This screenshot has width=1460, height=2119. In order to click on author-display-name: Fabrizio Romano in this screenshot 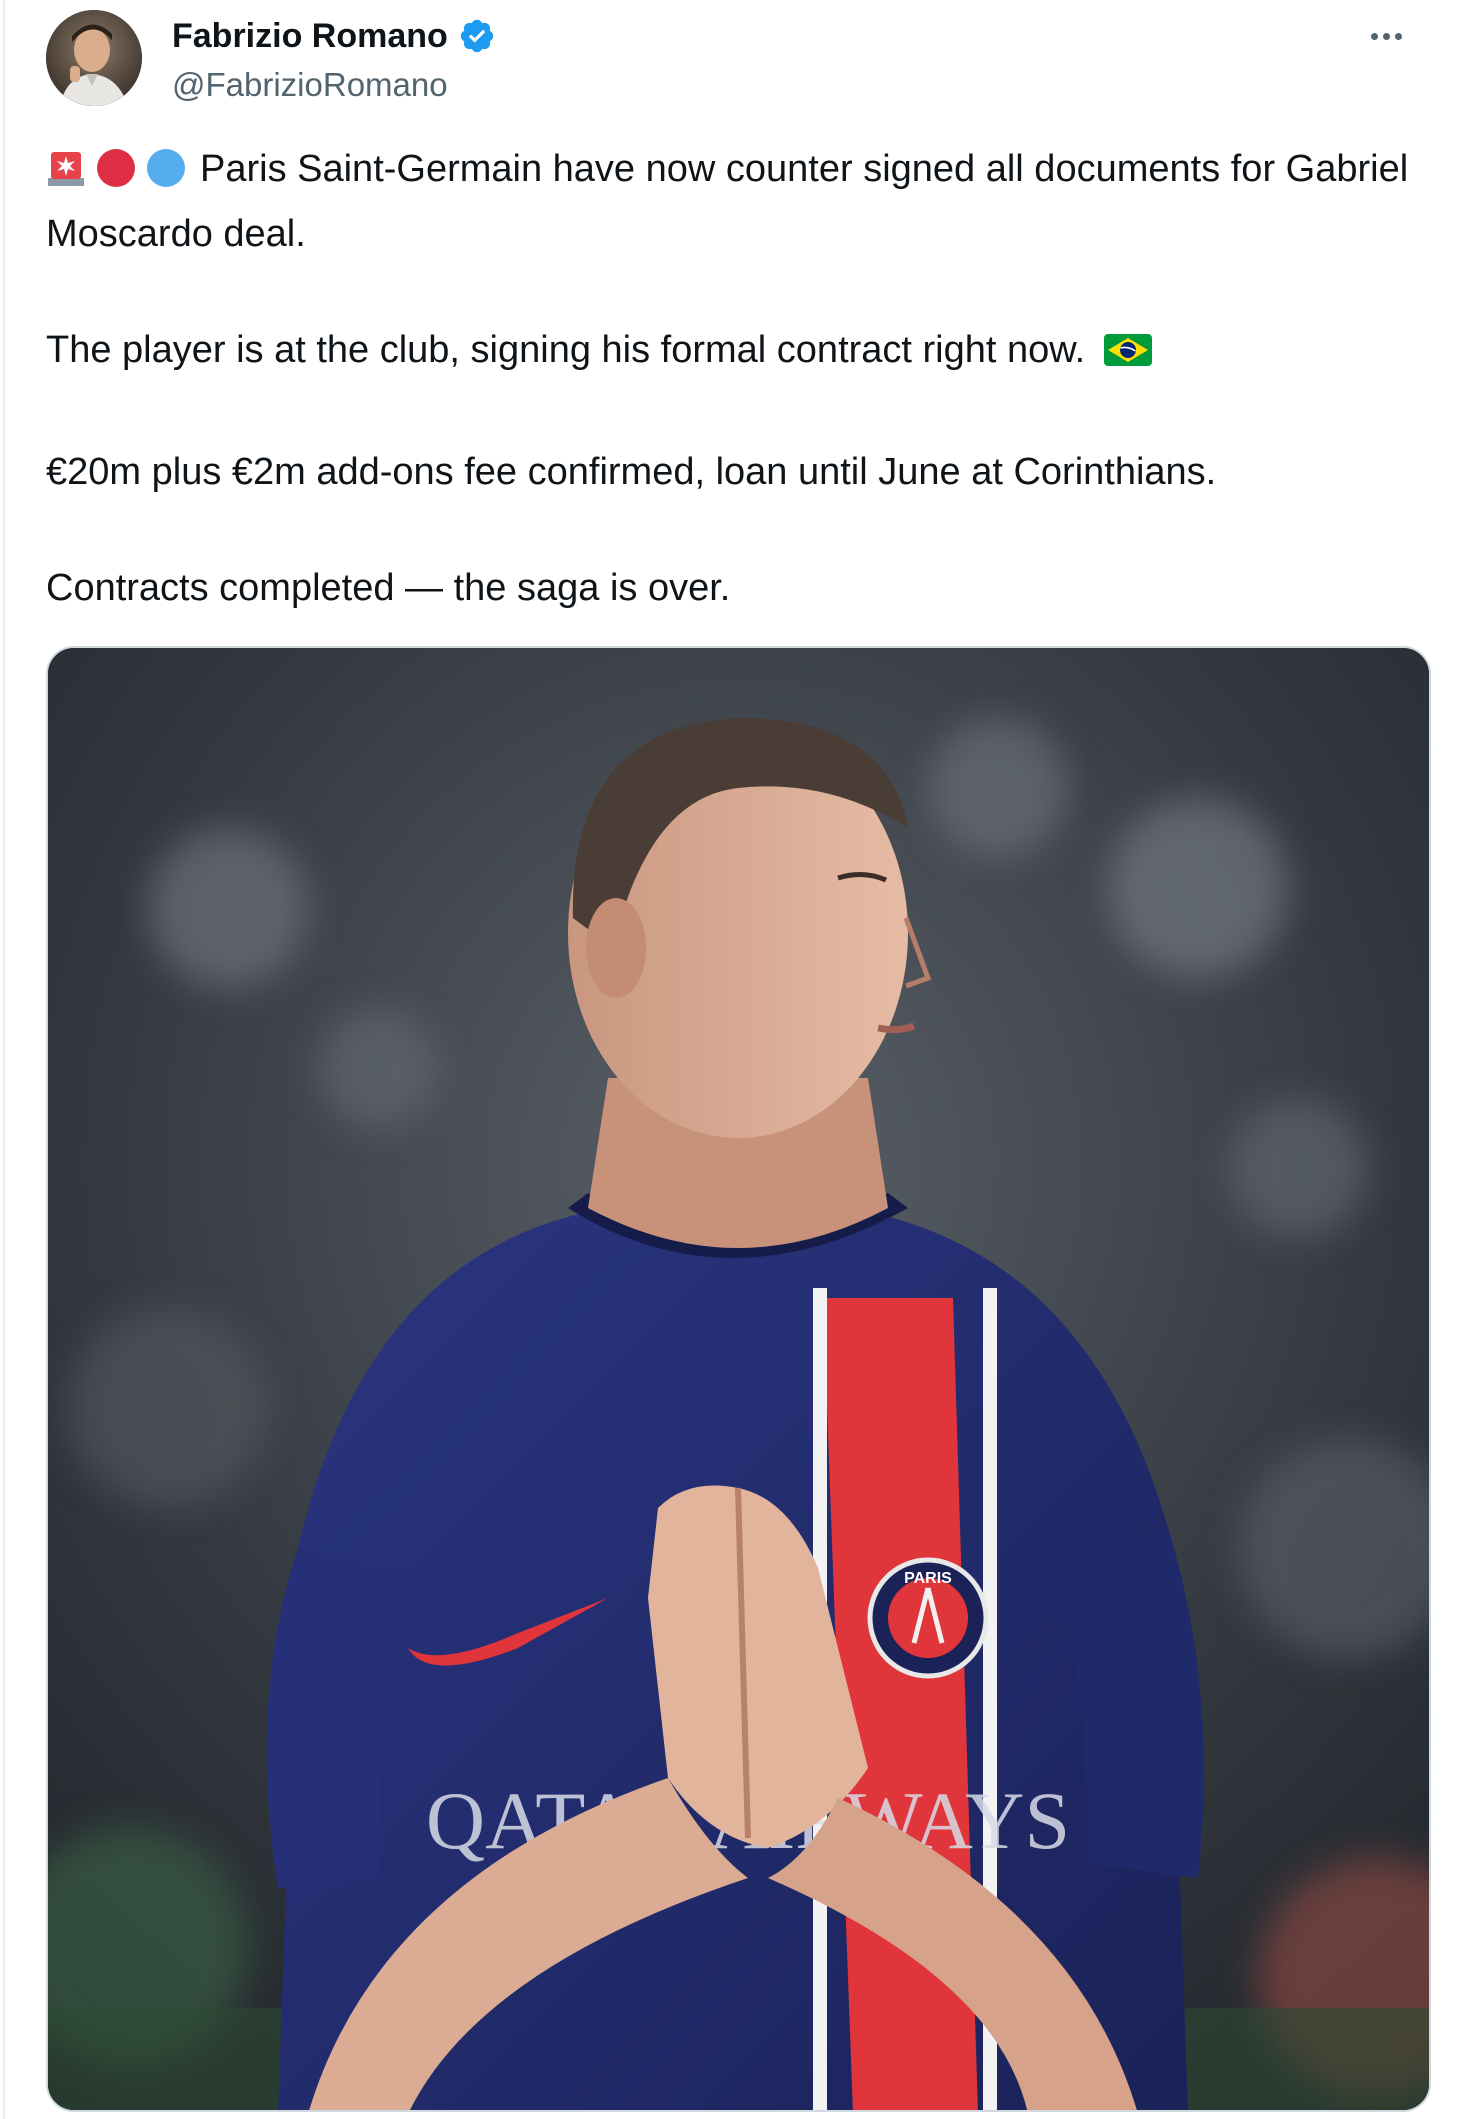, I will do `click(310, 36)`.